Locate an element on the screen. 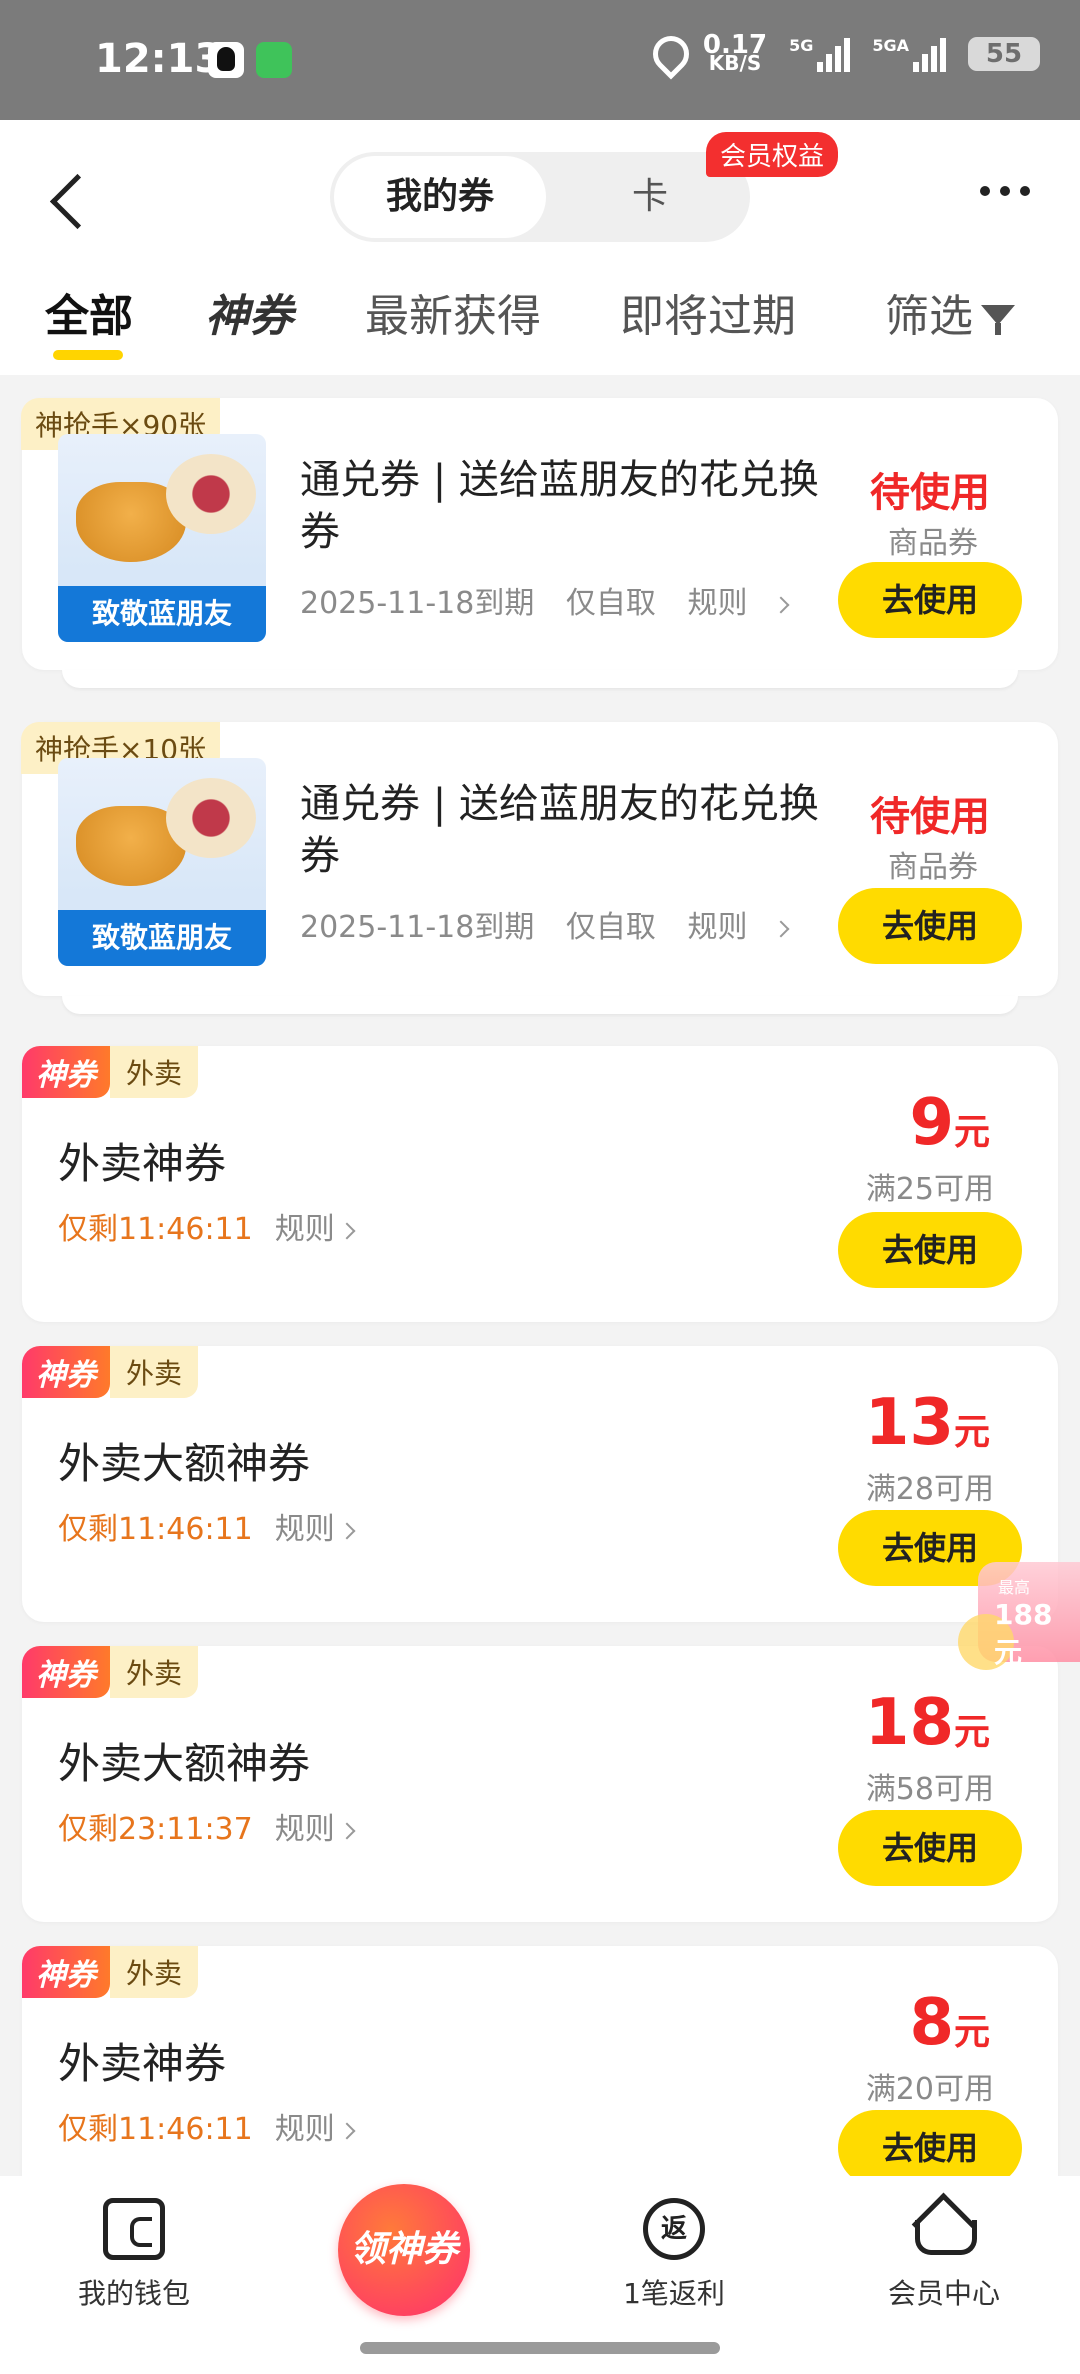 Image resolution: width=1080 pixels, height=2374 pixels. pickup-only: 仅自取 is located at coordinates (610, 603).